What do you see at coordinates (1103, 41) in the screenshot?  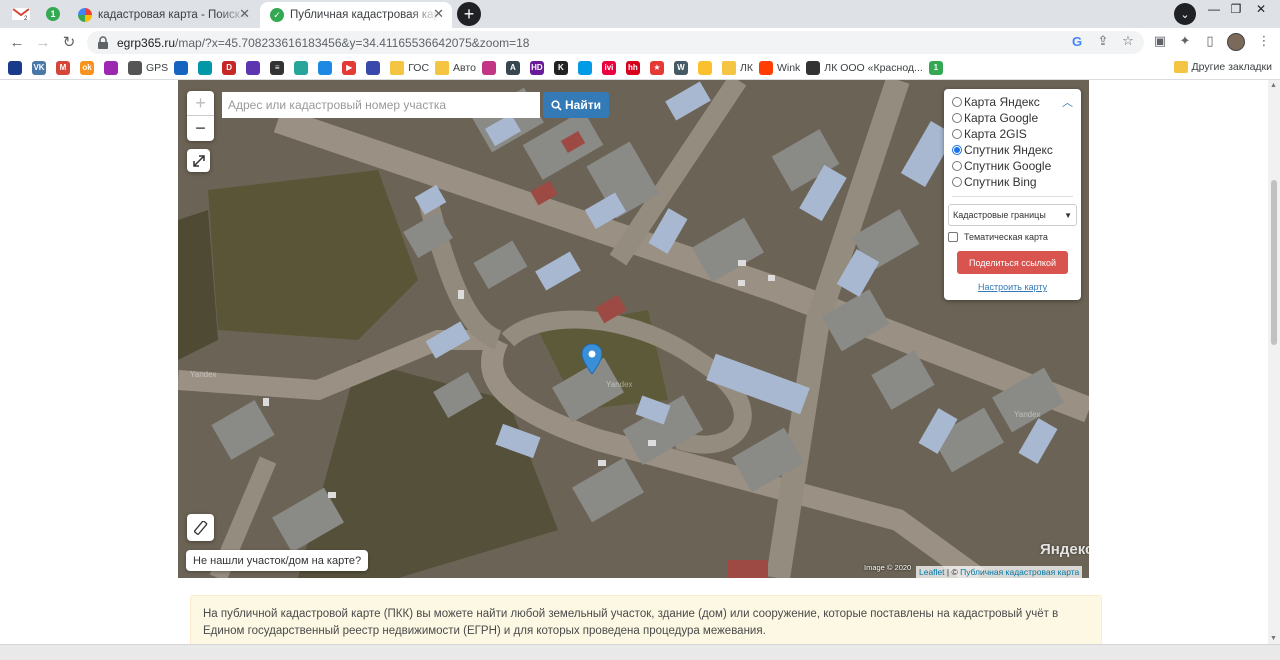 I see `share-icon: ⇪` at bounding box center [1103, 41].